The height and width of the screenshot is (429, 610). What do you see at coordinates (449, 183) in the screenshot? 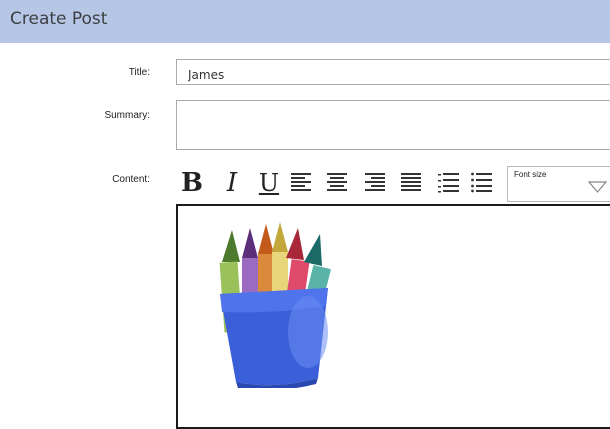
I see `numbered-list-icon` at bounding box center [449, 183].